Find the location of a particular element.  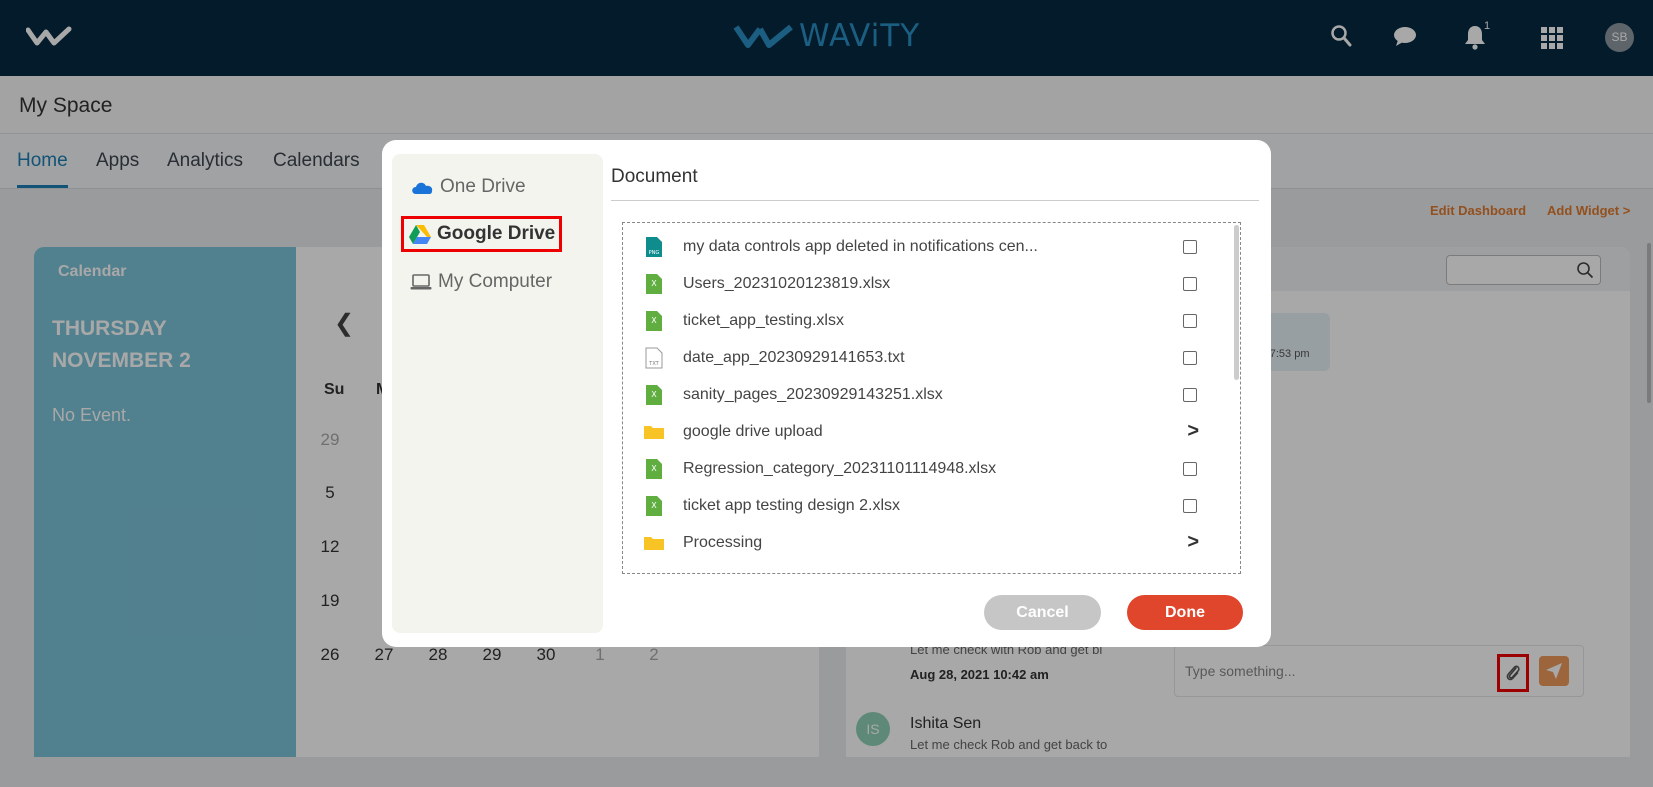

divider is located at coordinates (935, 200).